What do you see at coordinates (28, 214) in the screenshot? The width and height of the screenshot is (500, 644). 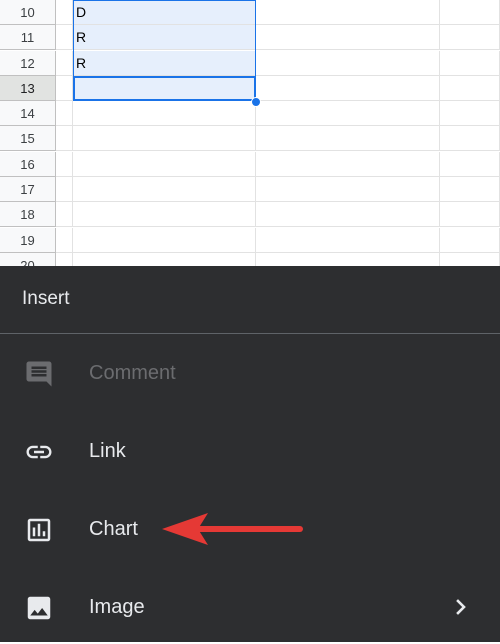 I see `row-number: 18` at bounding box center [28, 214].